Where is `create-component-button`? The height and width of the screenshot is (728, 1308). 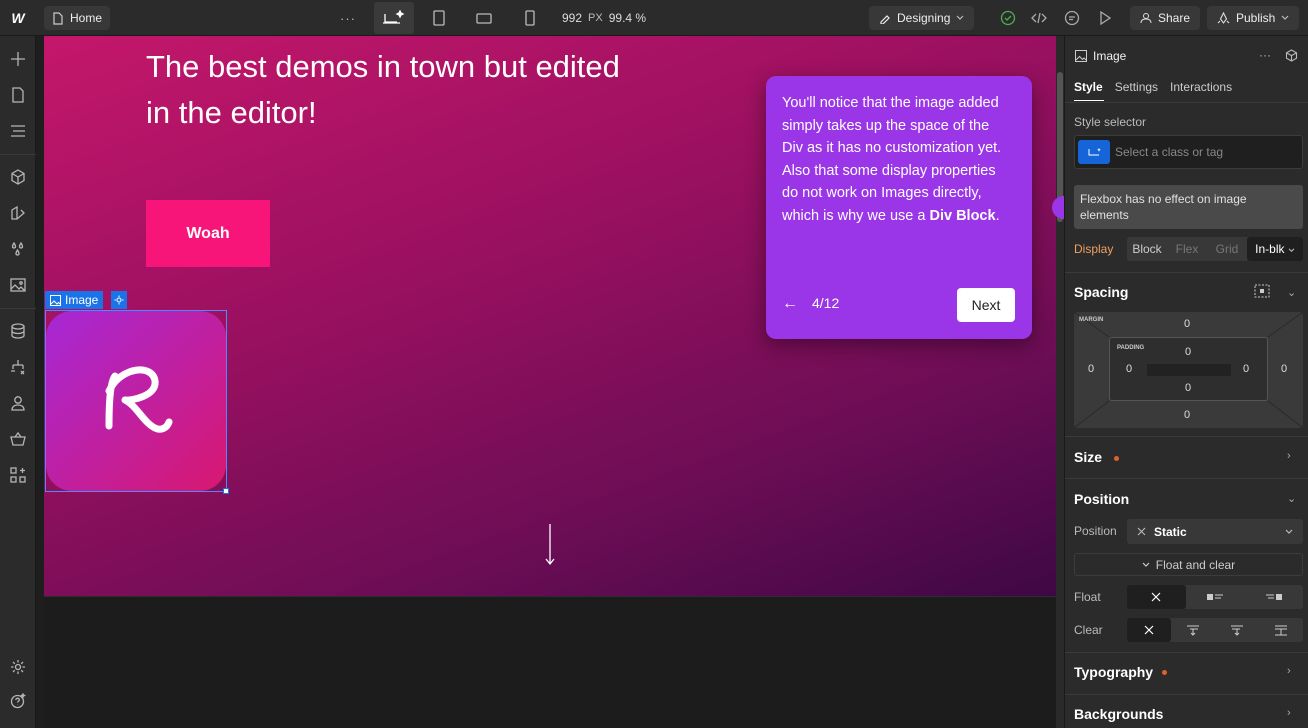
create-component-button is located at coordinates (1291, 57).